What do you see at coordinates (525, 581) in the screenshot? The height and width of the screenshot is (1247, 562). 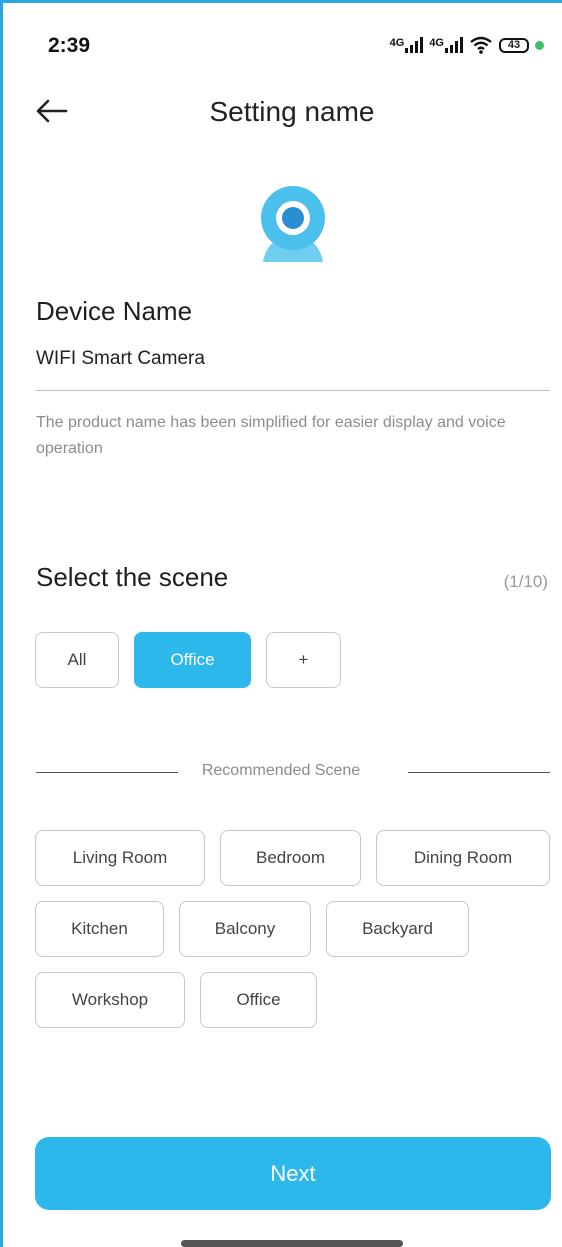 I see `scene-counter: (1/10)` at bounding box center [525, 581].